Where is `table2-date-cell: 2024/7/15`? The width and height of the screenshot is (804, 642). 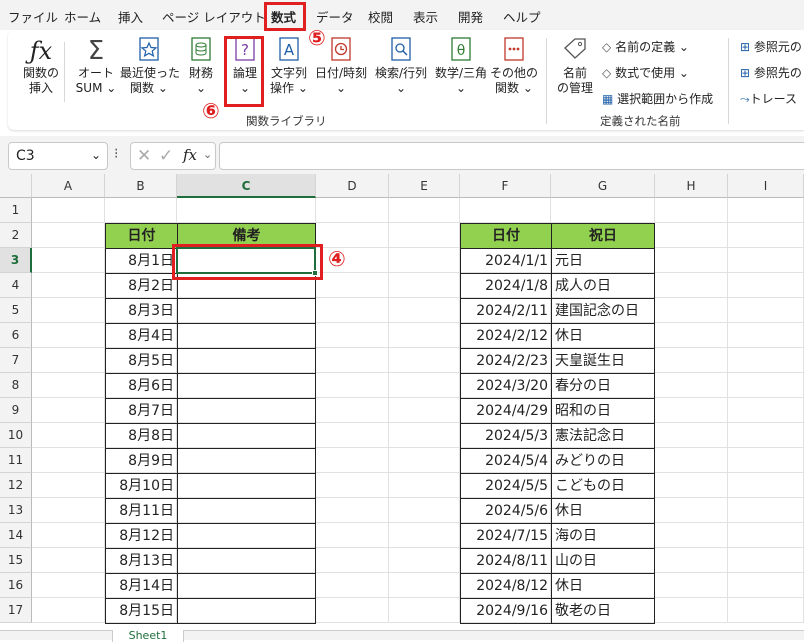 table2-date-cell: 2024/7/15 is located at coordinates (506, 536).